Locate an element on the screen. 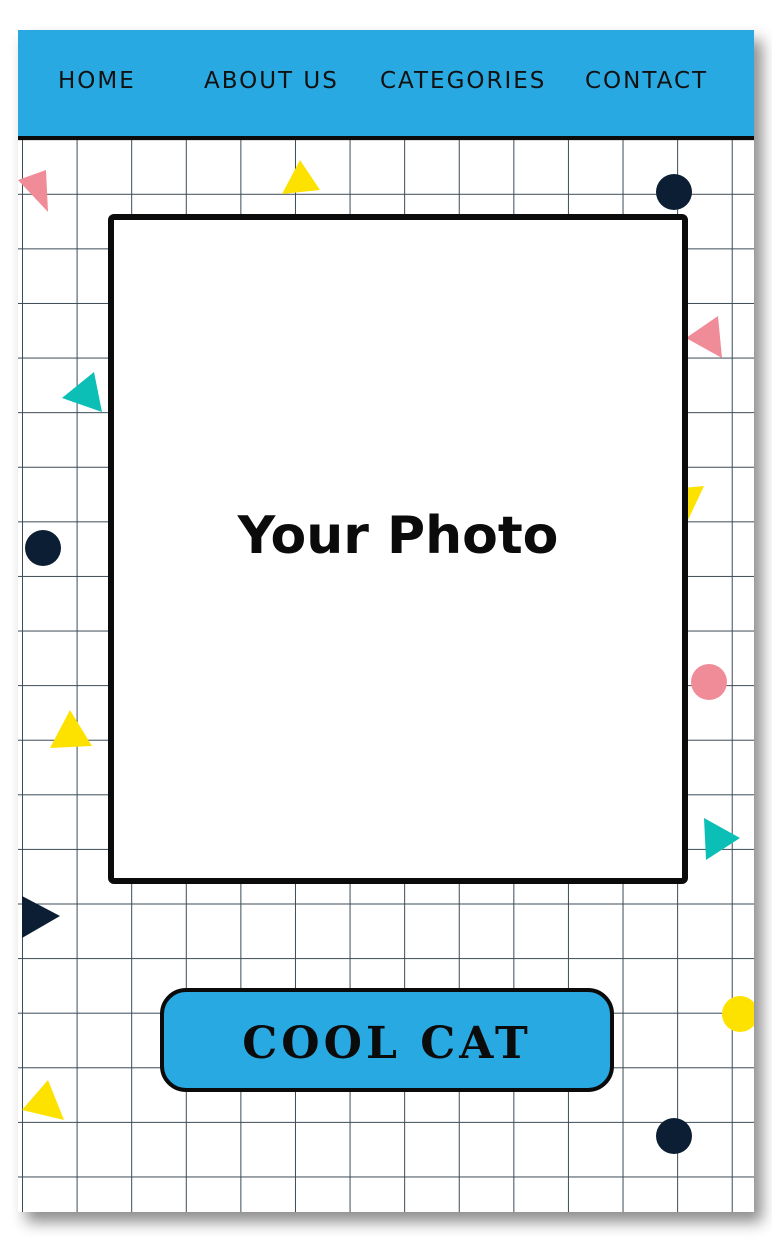  cool-cat-label: COOL CAT is located at coordinates (387, 1043).